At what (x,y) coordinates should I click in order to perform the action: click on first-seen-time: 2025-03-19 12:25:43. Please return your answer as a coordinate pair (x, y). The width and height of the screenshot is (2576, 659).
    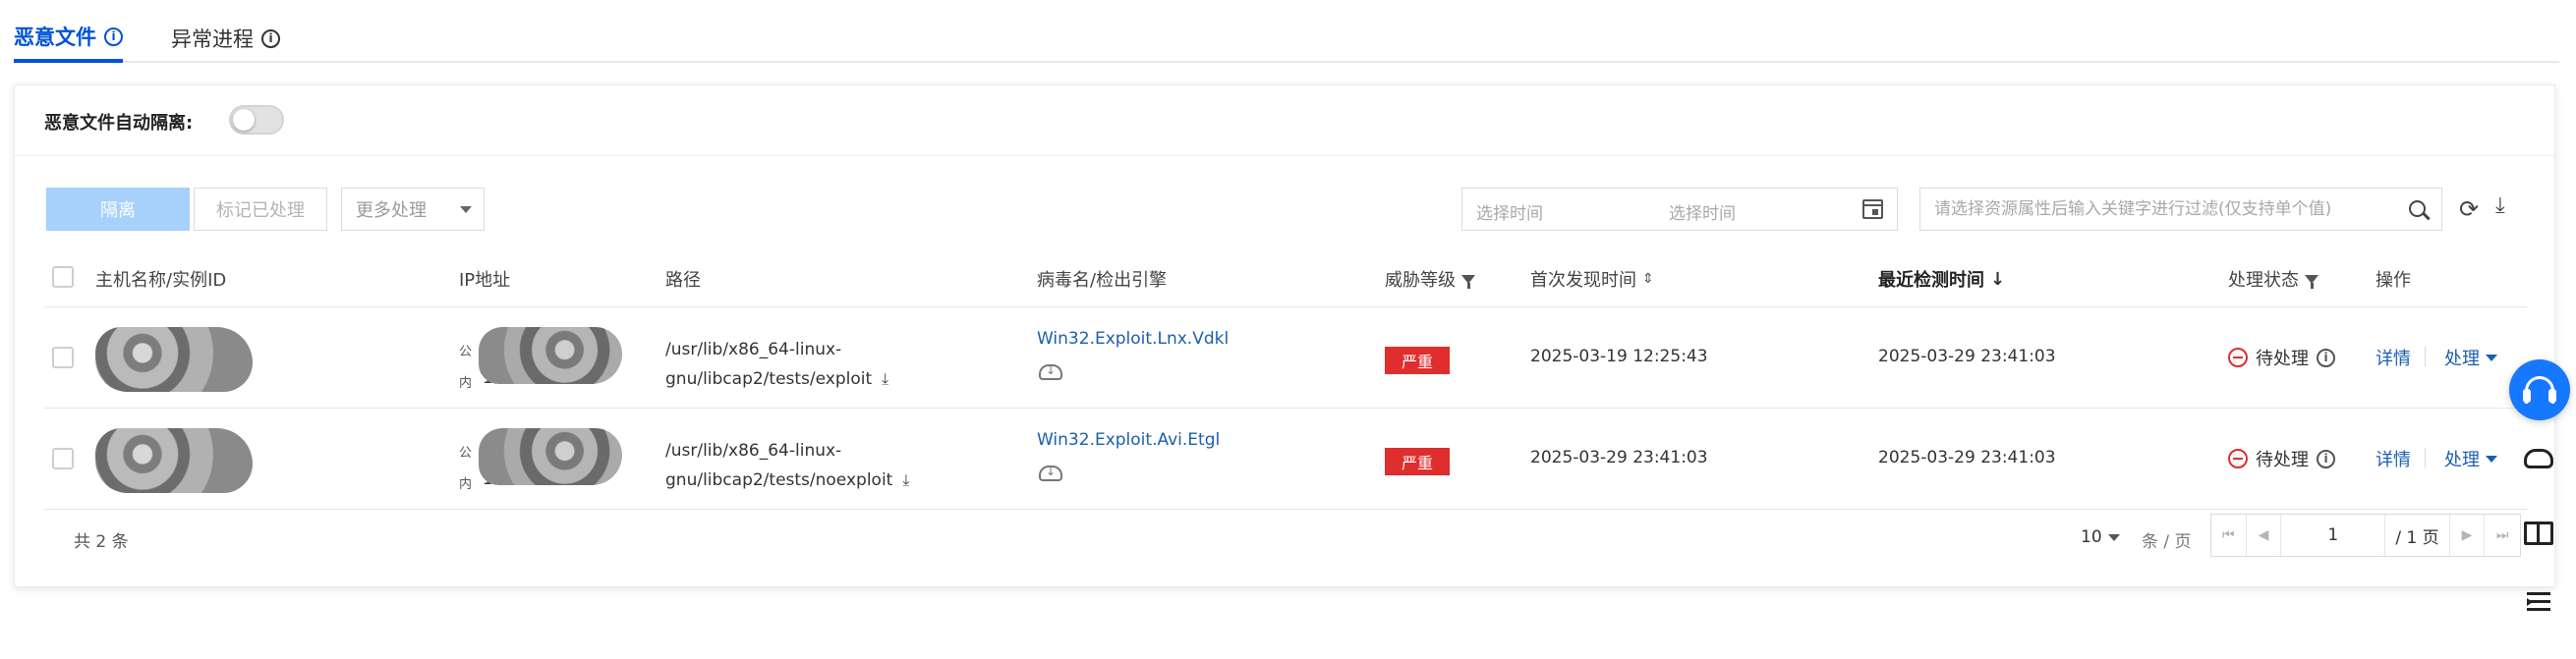
    Looking at the image, I should click on (1619, 356).